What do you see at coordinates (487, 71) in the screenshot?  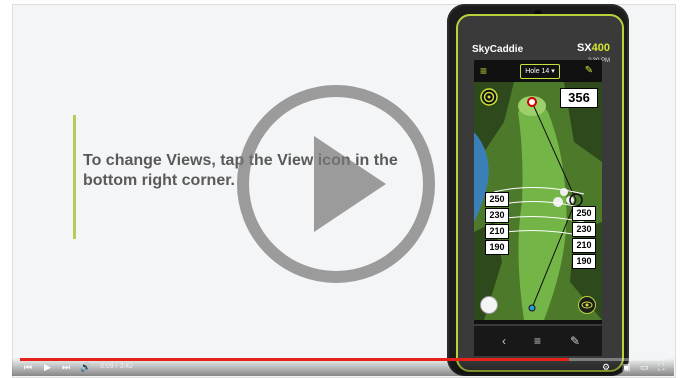 I see `hamburger-menu-icon: ≡` at bounding box center [487, 71].